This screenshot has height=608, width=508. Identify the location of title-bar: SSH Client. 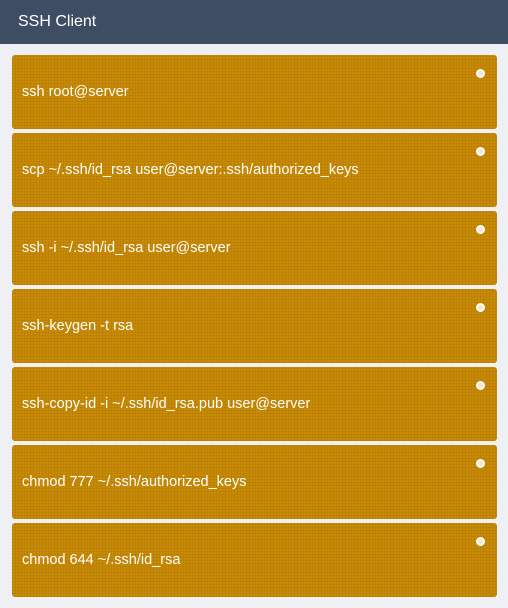
(254, 22).